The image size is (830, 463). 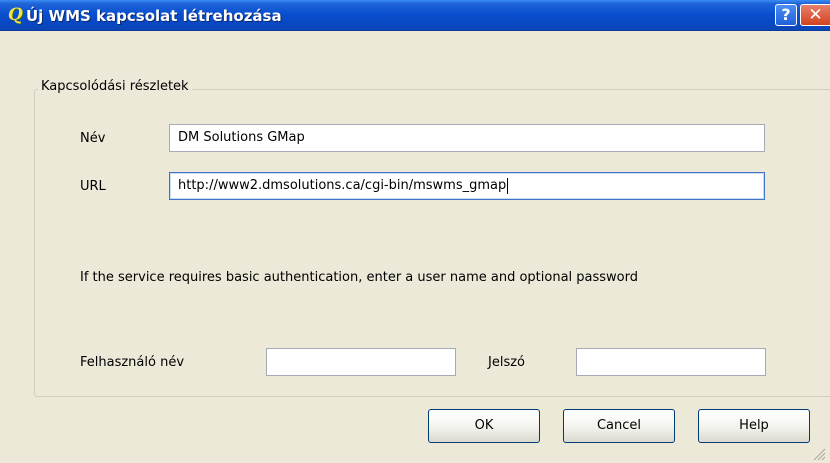 What do you see at coordinates (671, 362) in the screenshot?
I see `password-field` at bounding box center [671, 362].